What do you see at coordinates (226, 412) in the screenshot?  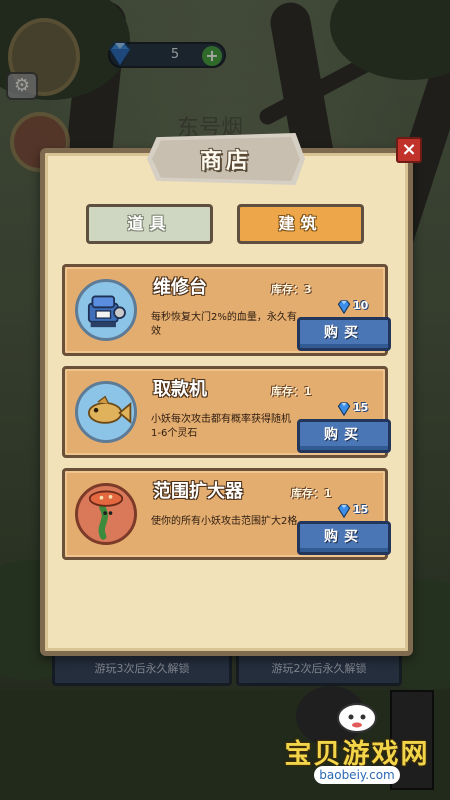 I see `shop-item-card: 取款机 库存：1 小妖每次攻击都有概率获得随机1-6个灵石 15 购买` at bounding box center [226, 412].